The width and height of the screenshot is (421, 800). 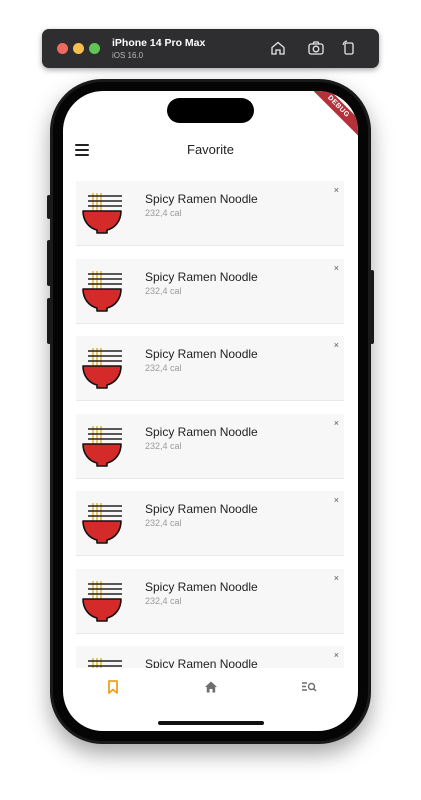 I want to click on minimize-window-button, so click(x=78, y=48).